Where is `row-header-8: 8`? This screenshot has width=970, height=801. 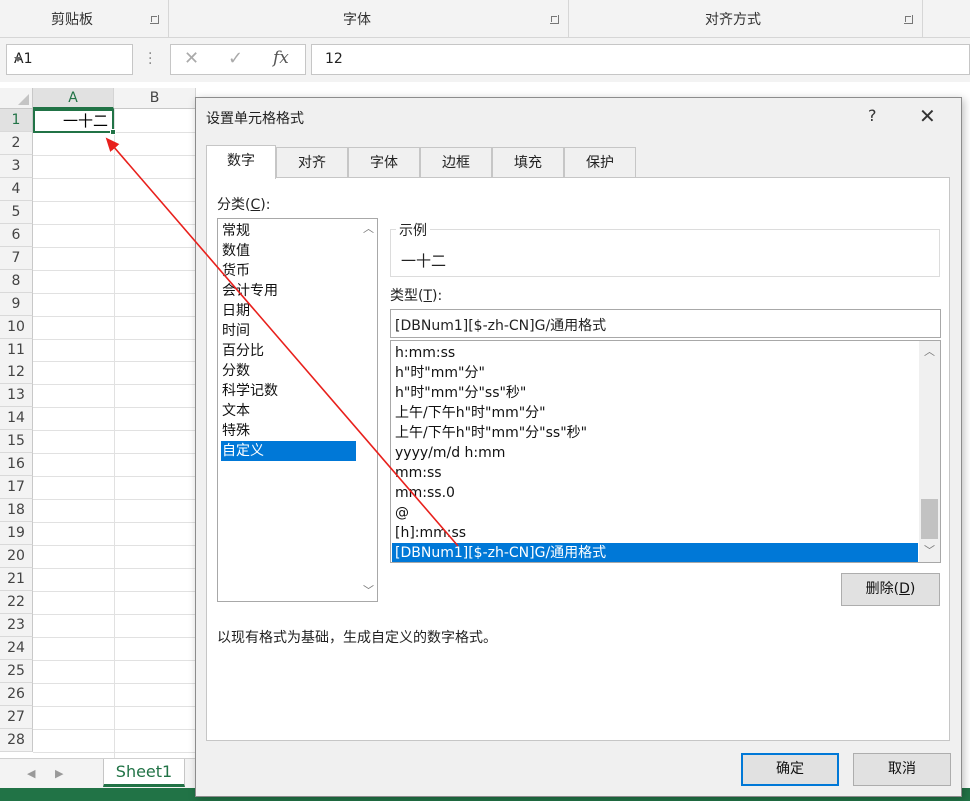 row-header-8: 8 is located at coordinates (16, 281).